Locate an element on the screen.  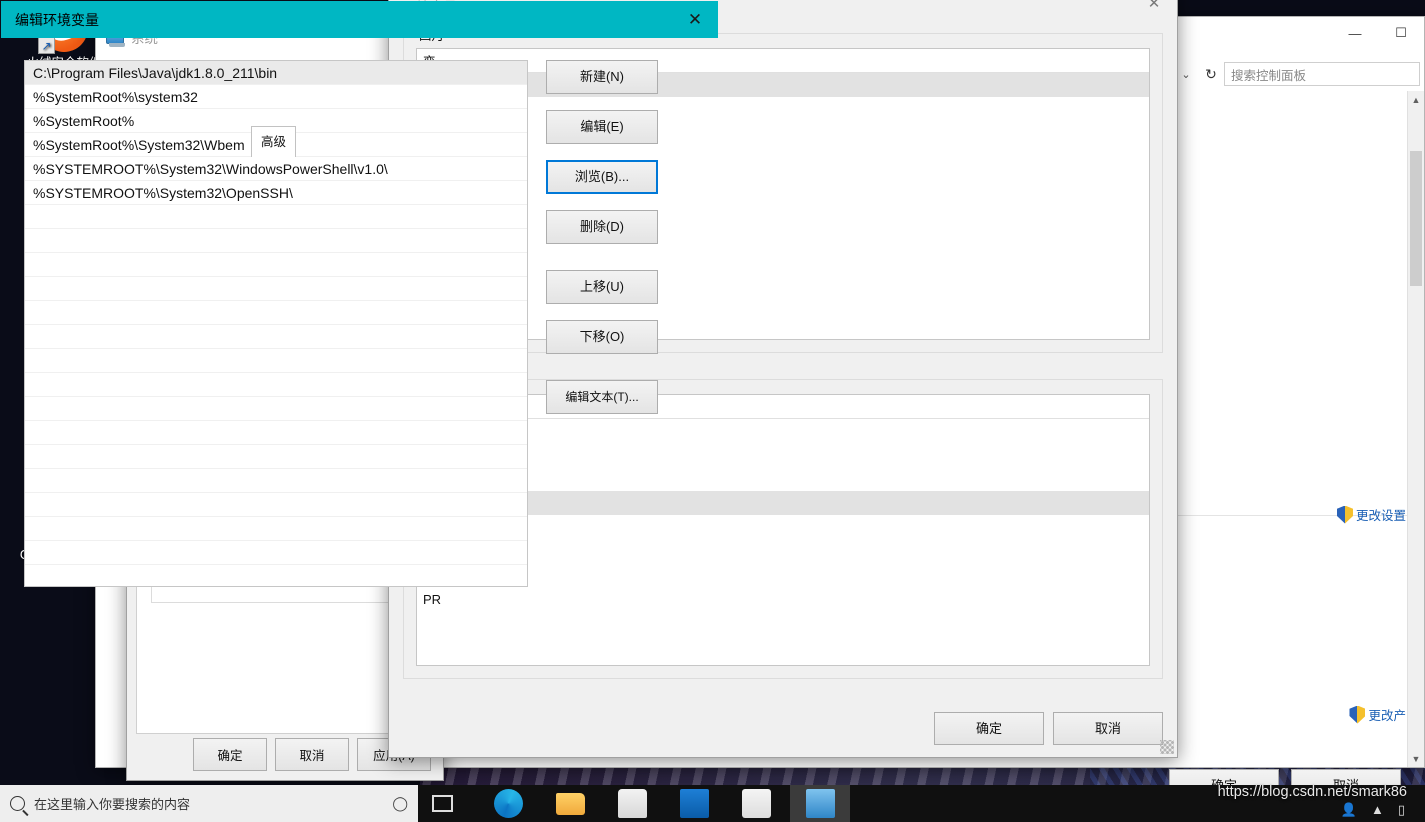
file-explorer-icon is located at coordinates (570, 804).